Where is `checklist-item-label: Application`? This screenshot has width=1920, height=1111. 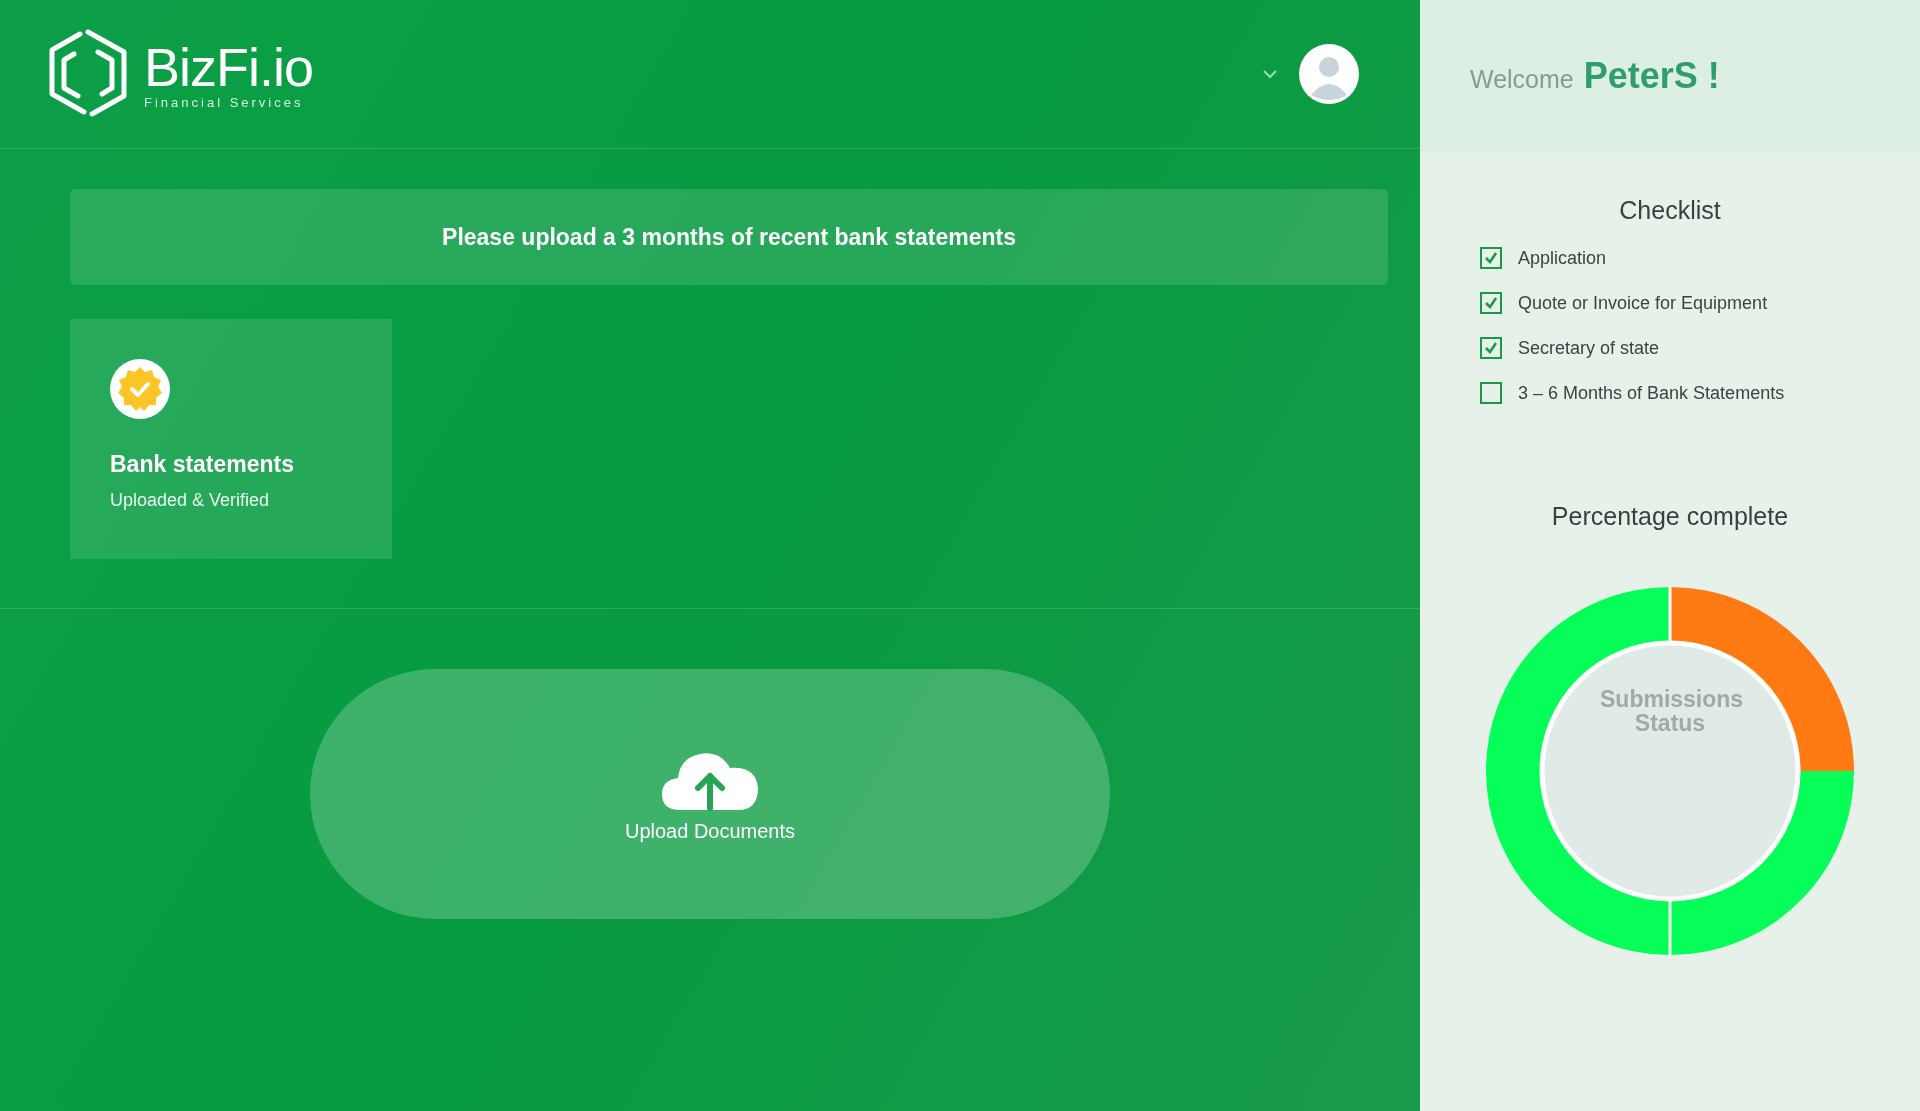 checklist-item-label: Application is located at coordinates (1562, 258).